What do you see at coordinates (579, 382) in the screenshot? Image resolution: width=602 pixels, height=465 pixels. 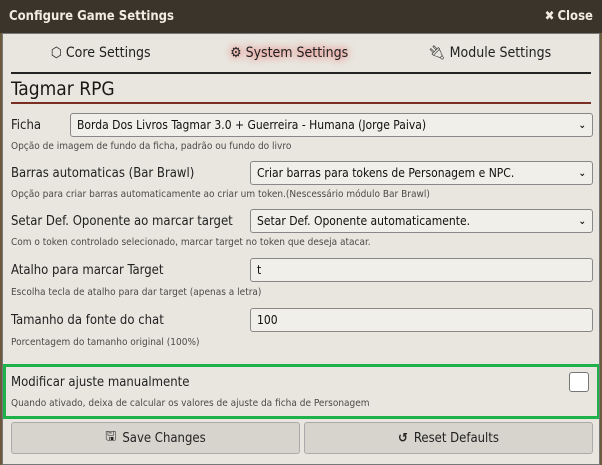 I see `manual-adjust-checkbox` at bounding box center [579, 382].